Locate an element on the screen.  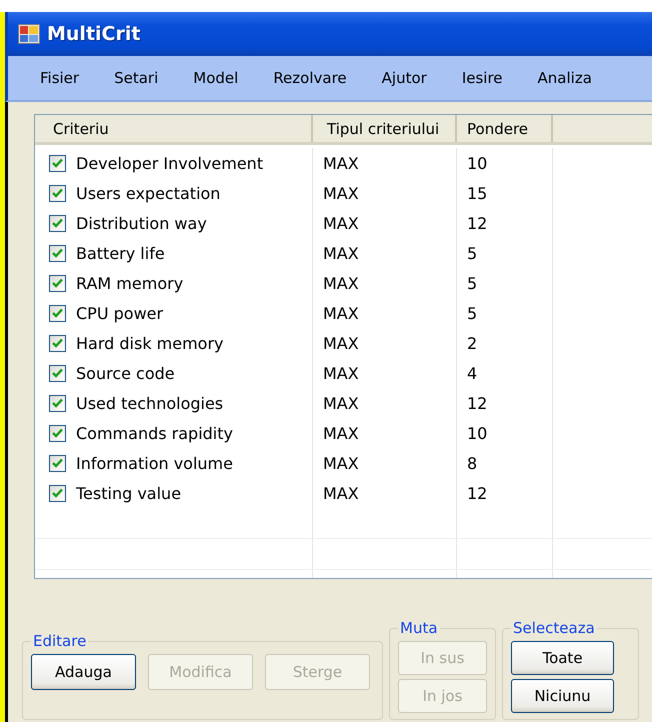
table-cell: Battery life is located at coordinates (120, 253).